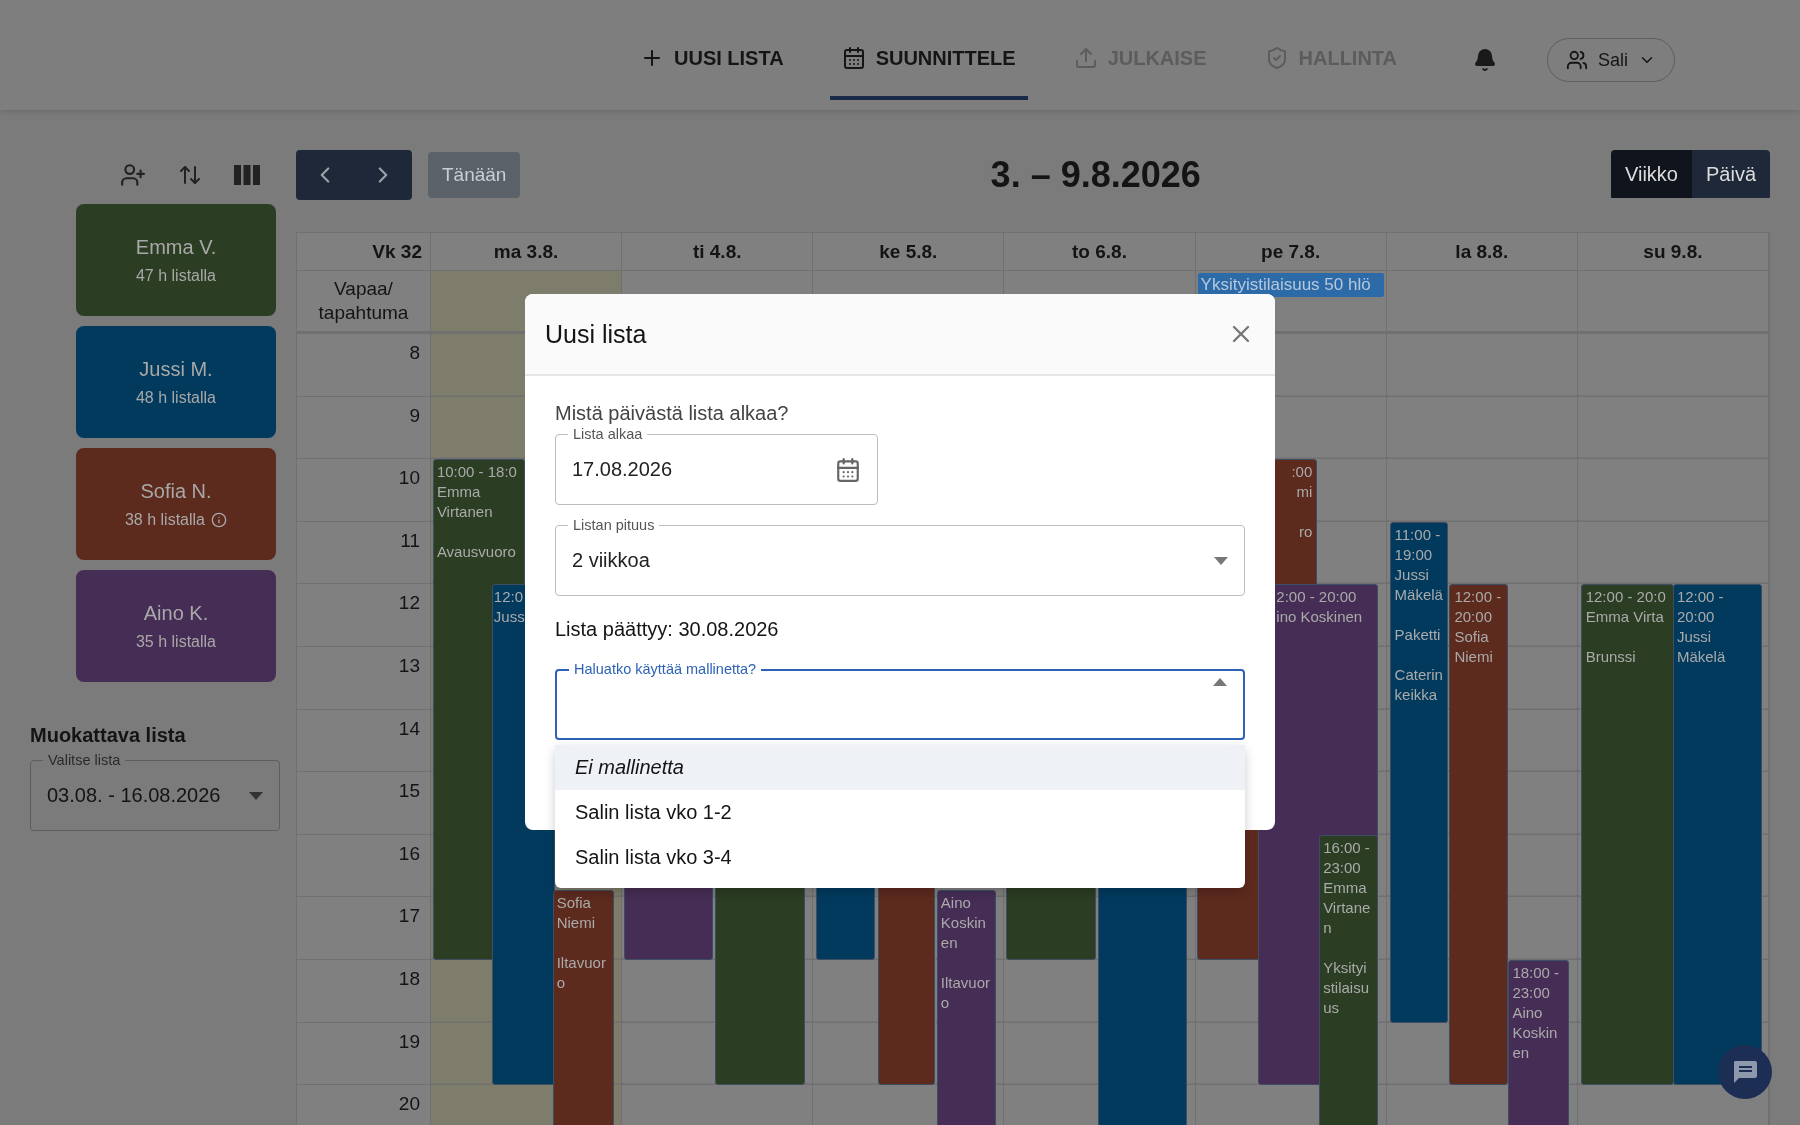 The height and width of the screenshot is (1125, 1800). I want to click on hour-label: 12, so click(363, 615).